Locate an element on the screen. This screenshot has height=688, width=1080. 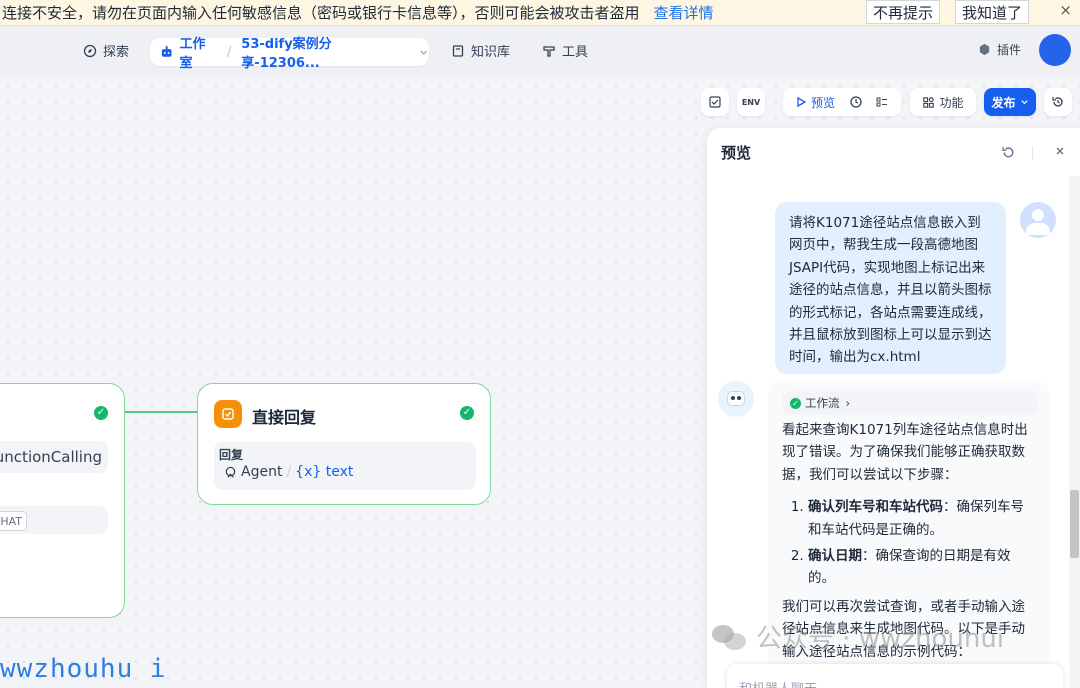
scrollbar-track is located at coordinates (1074, 432).